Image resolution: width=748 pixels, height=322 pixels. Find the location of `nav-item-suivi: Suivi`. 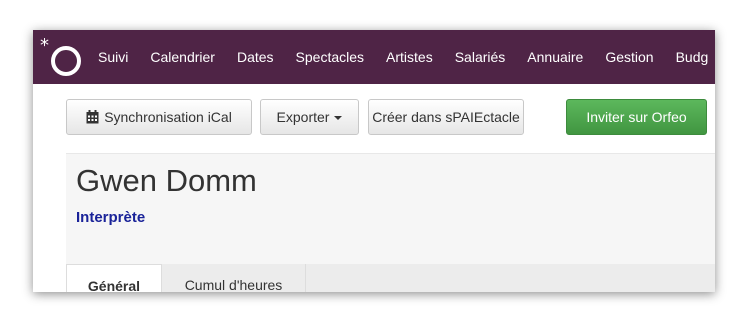

nav-item-suivi: Suivi is located at coordinates (113, 57).